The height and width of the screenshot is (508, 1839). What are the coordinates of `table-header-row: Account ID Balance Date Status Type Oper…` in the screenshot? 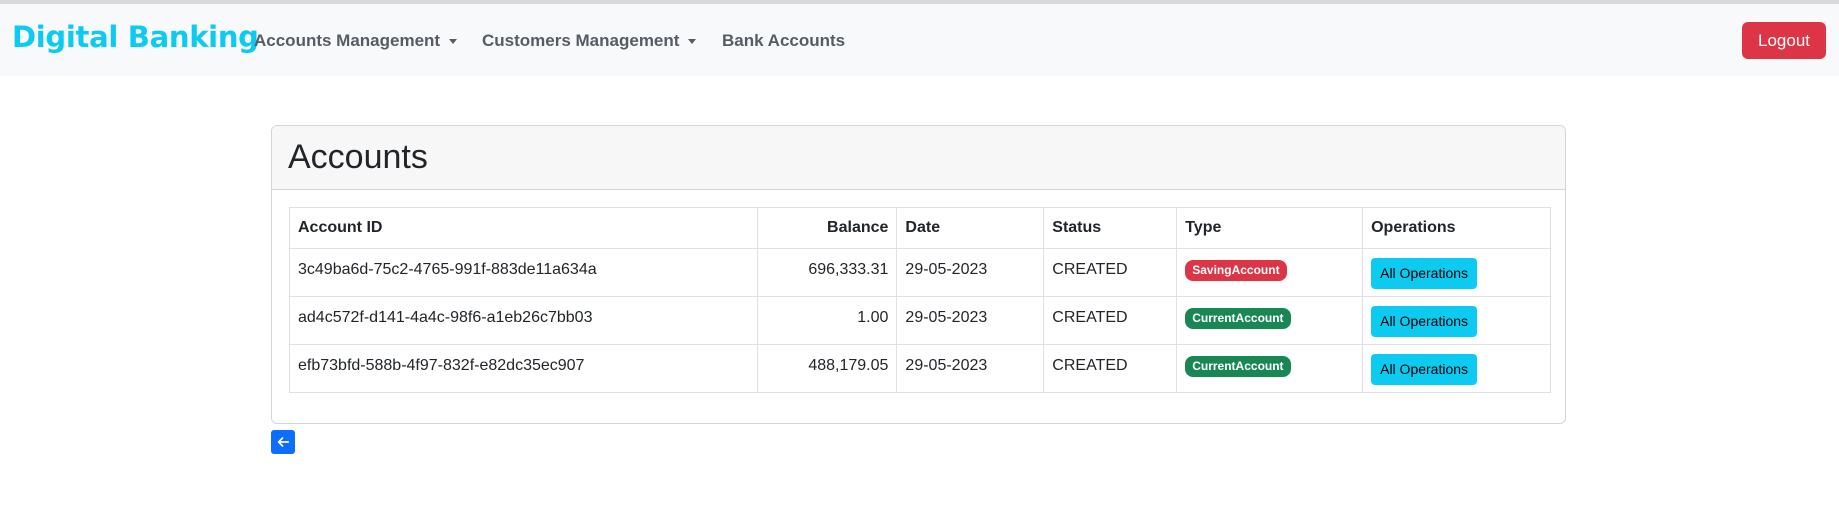 It's located at (919, 228).